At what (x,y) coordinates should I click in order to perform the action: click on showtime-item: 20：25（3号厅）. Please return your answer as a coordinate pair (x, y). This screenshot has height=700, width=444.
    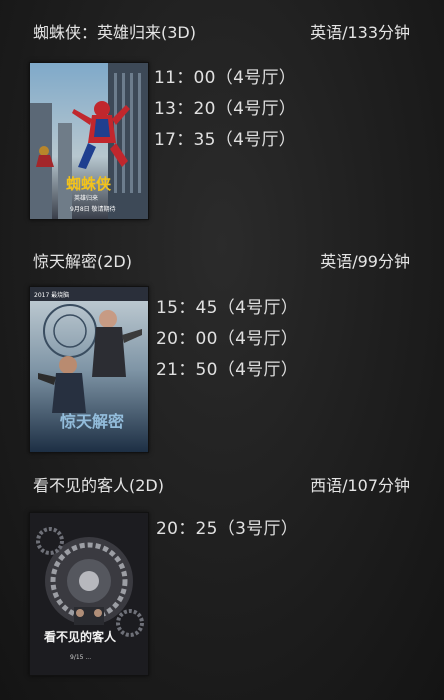
    Looking at the image, I should click on (227, 533).